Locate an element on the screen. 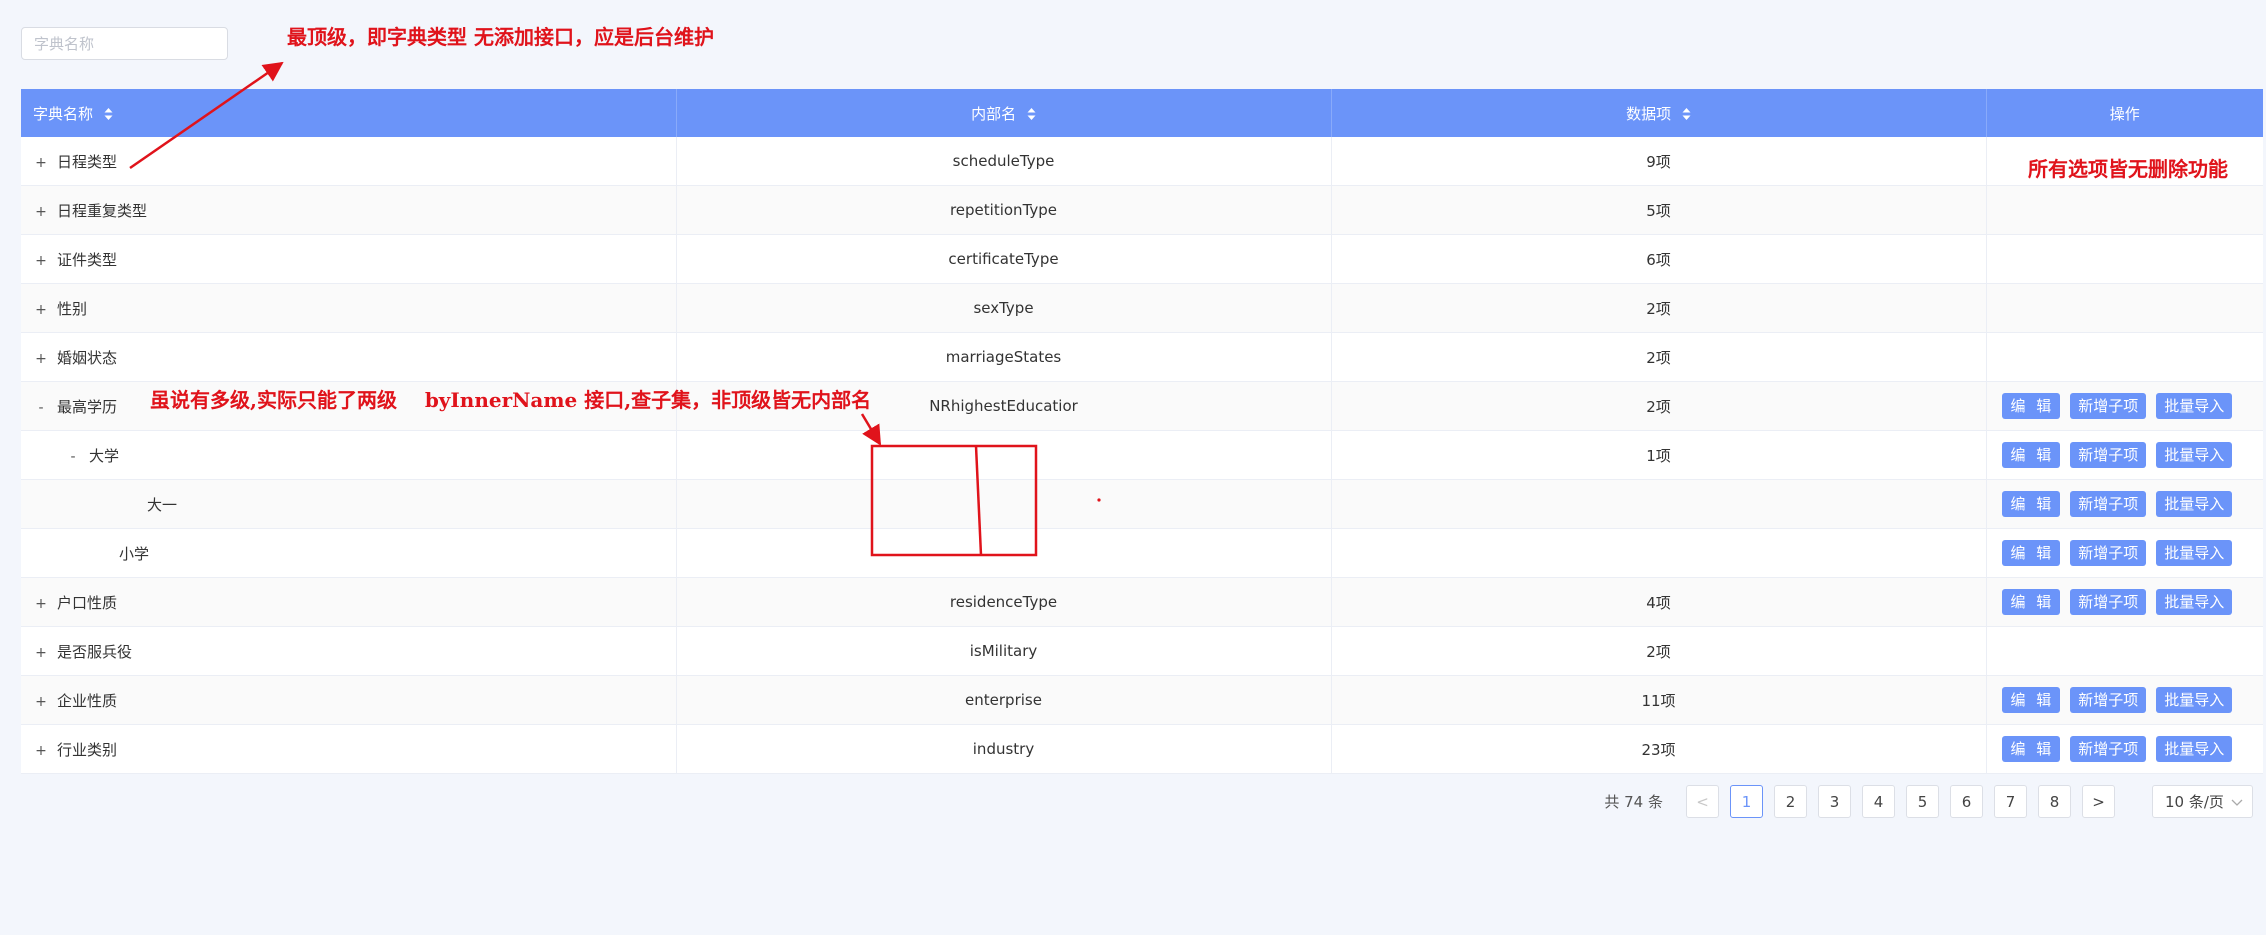 The image size is (2266, 935). table-row: + 行业类别 industry 23项编 辑新增子项 批量导入 is located at coordinates (1142, 749).